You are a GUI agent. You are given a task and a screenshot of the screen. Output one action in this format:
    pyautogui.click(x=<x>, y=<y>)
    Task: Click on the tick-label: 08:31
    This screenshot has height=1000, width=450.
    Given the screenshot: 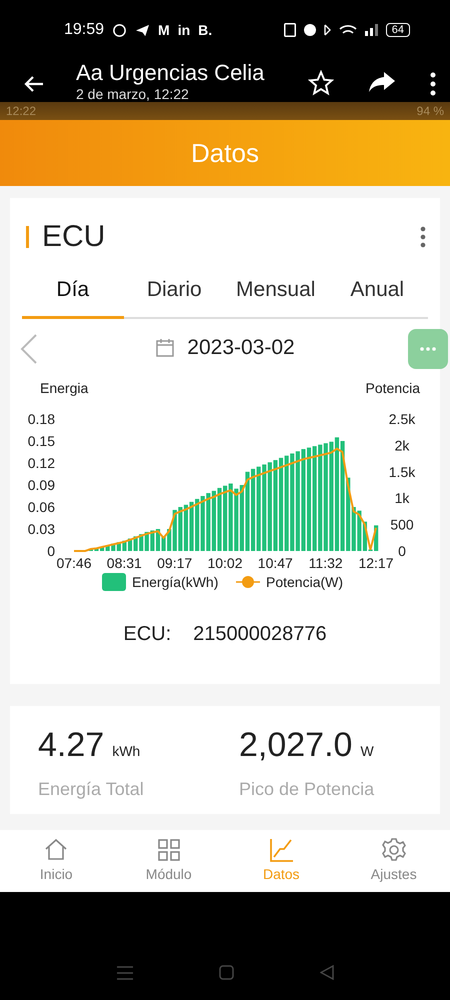 What is the action you would take?
    pyautogui.click(x=124, y=563)
    